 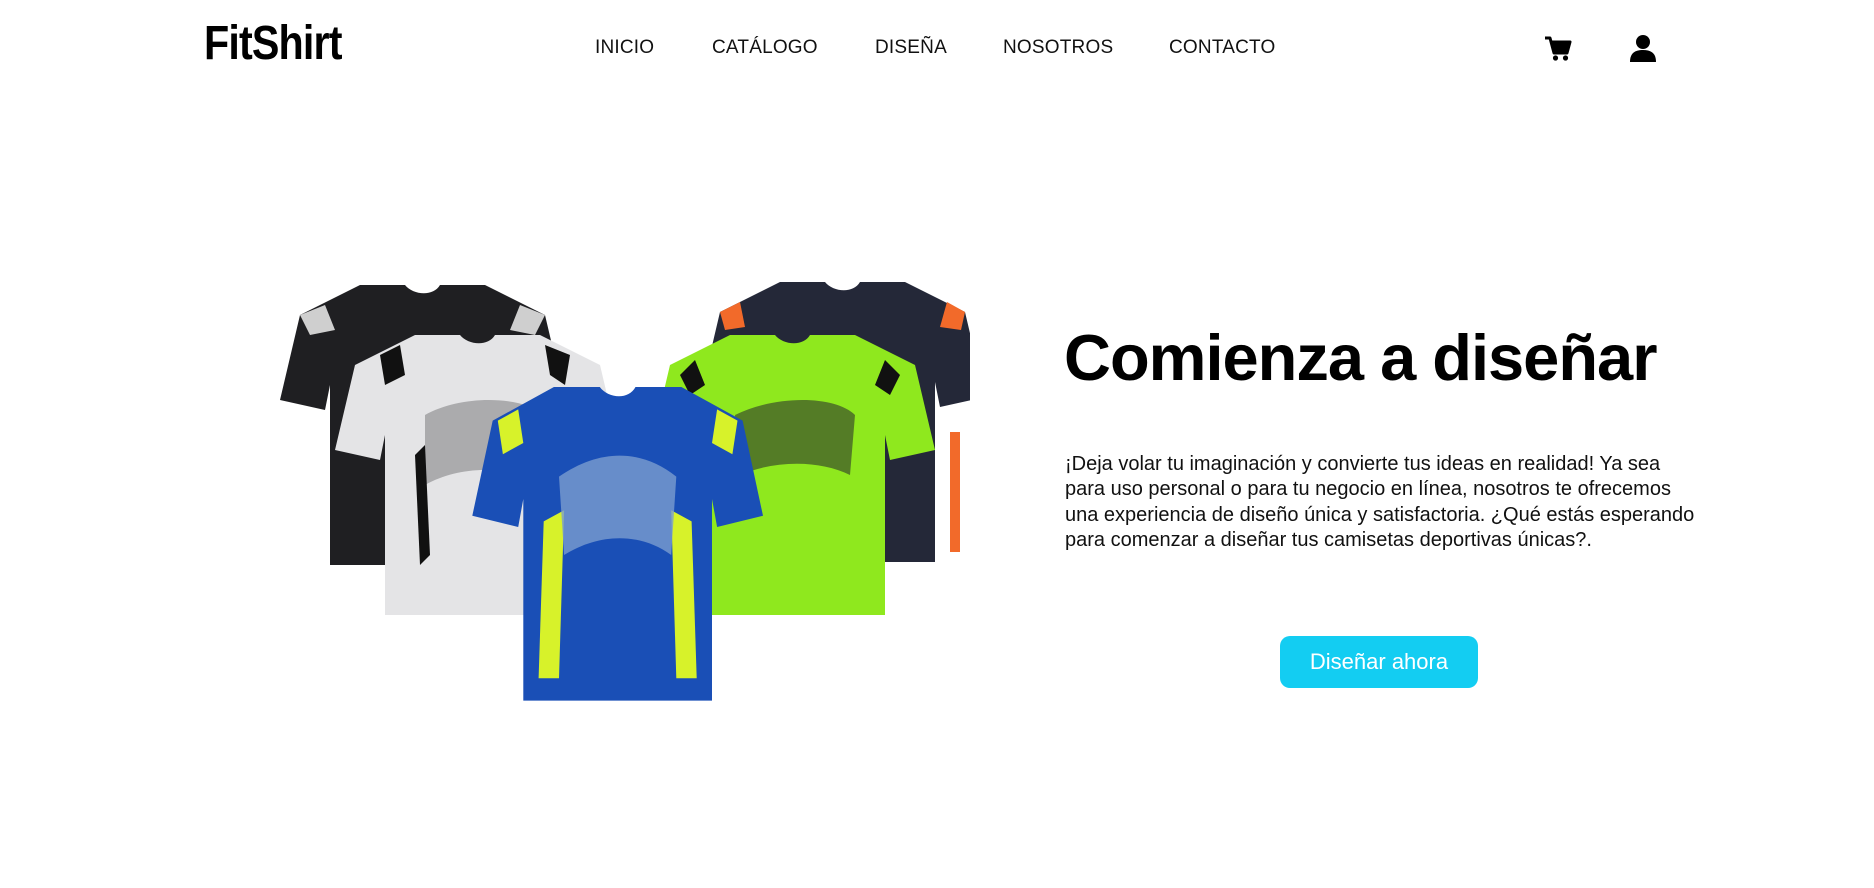 I want to click on nav-item-inicio: INICIO, so click(x=624, y=48).